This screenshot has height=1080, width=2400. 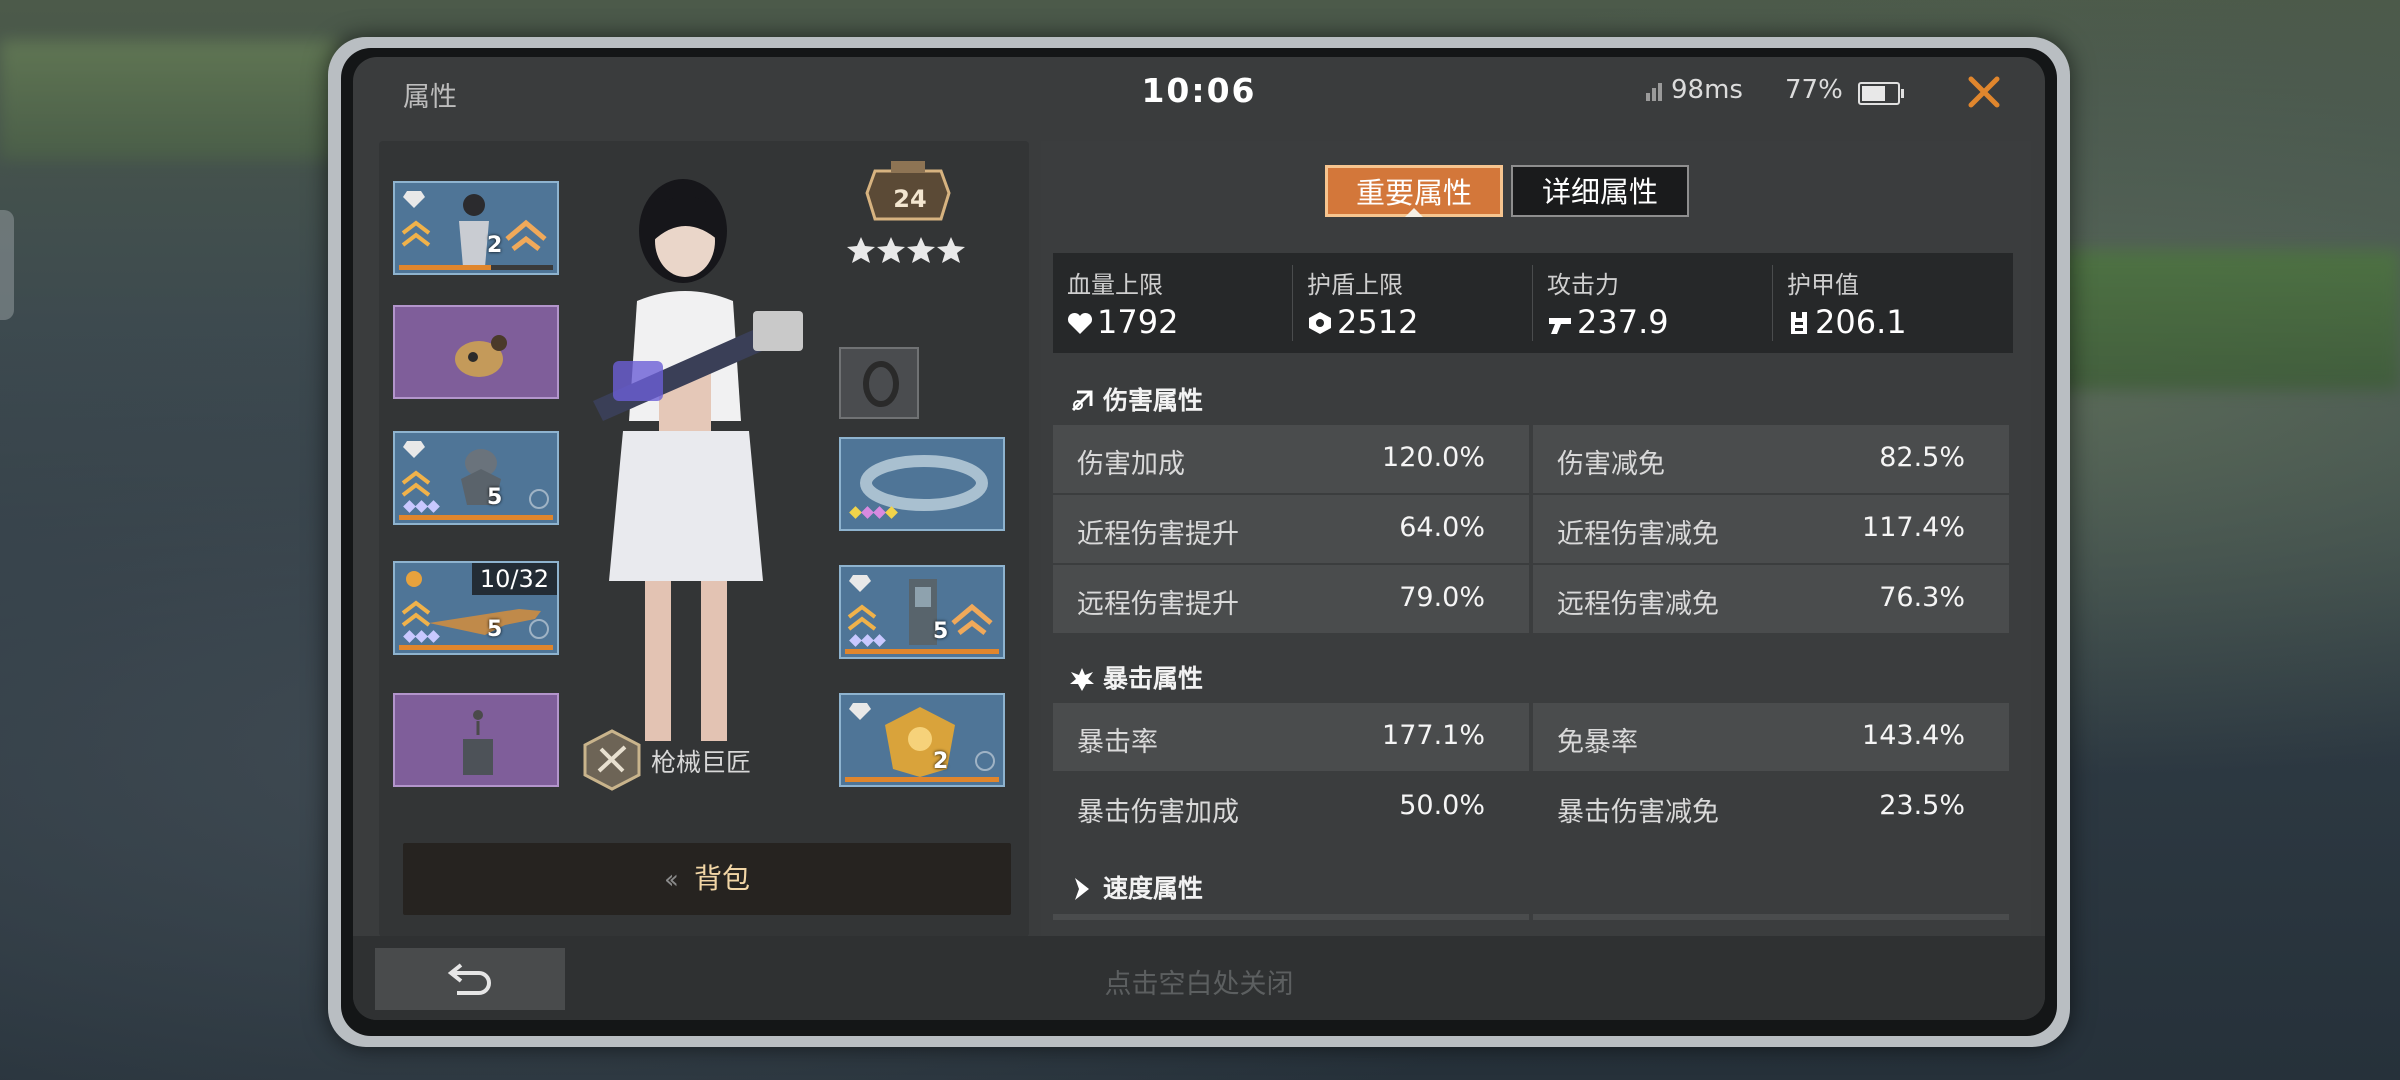 What do you see at coordinates (671, 880) in the screenshot?
I see `double-chevron-left-icon: ‹‹` at bounding box center [671, 880].